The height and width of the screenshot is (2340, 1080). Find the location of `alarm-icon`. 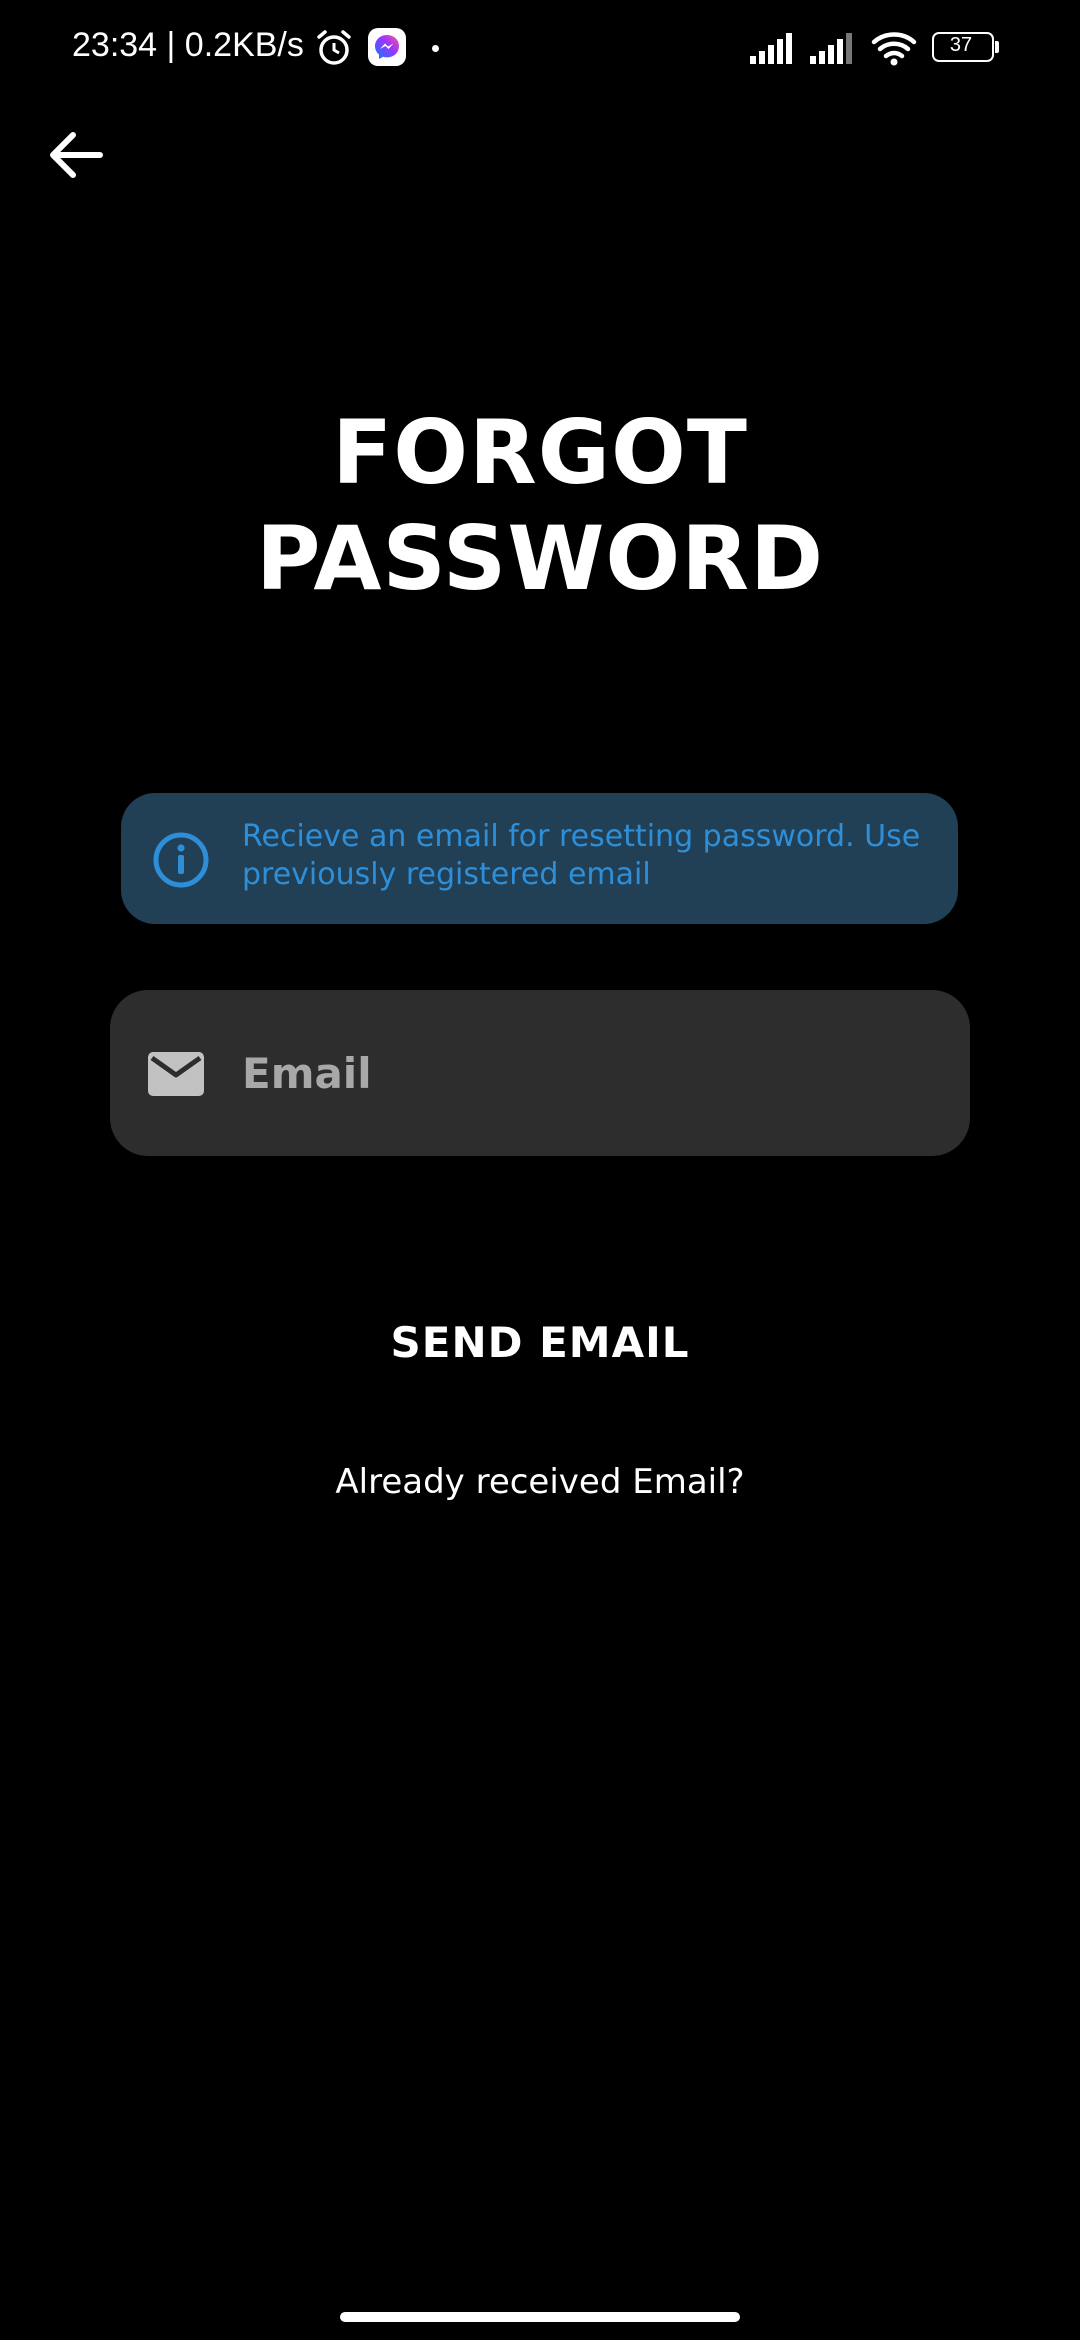

alarm-icon is located at coordinates (334, 47).